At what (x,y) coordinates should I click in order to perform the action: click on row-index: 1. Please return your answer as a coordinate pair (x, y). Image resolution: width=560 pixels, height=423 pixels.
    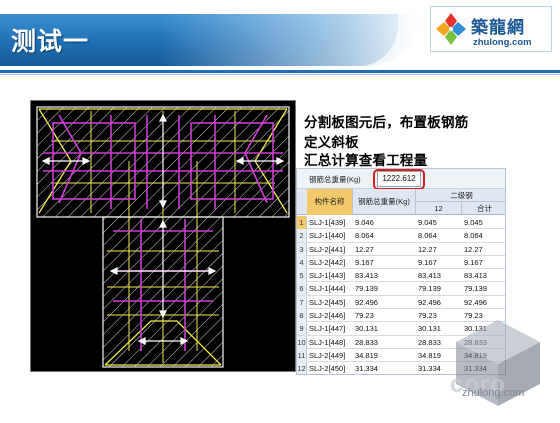
    Looking at the image, I should click on (302, 222).